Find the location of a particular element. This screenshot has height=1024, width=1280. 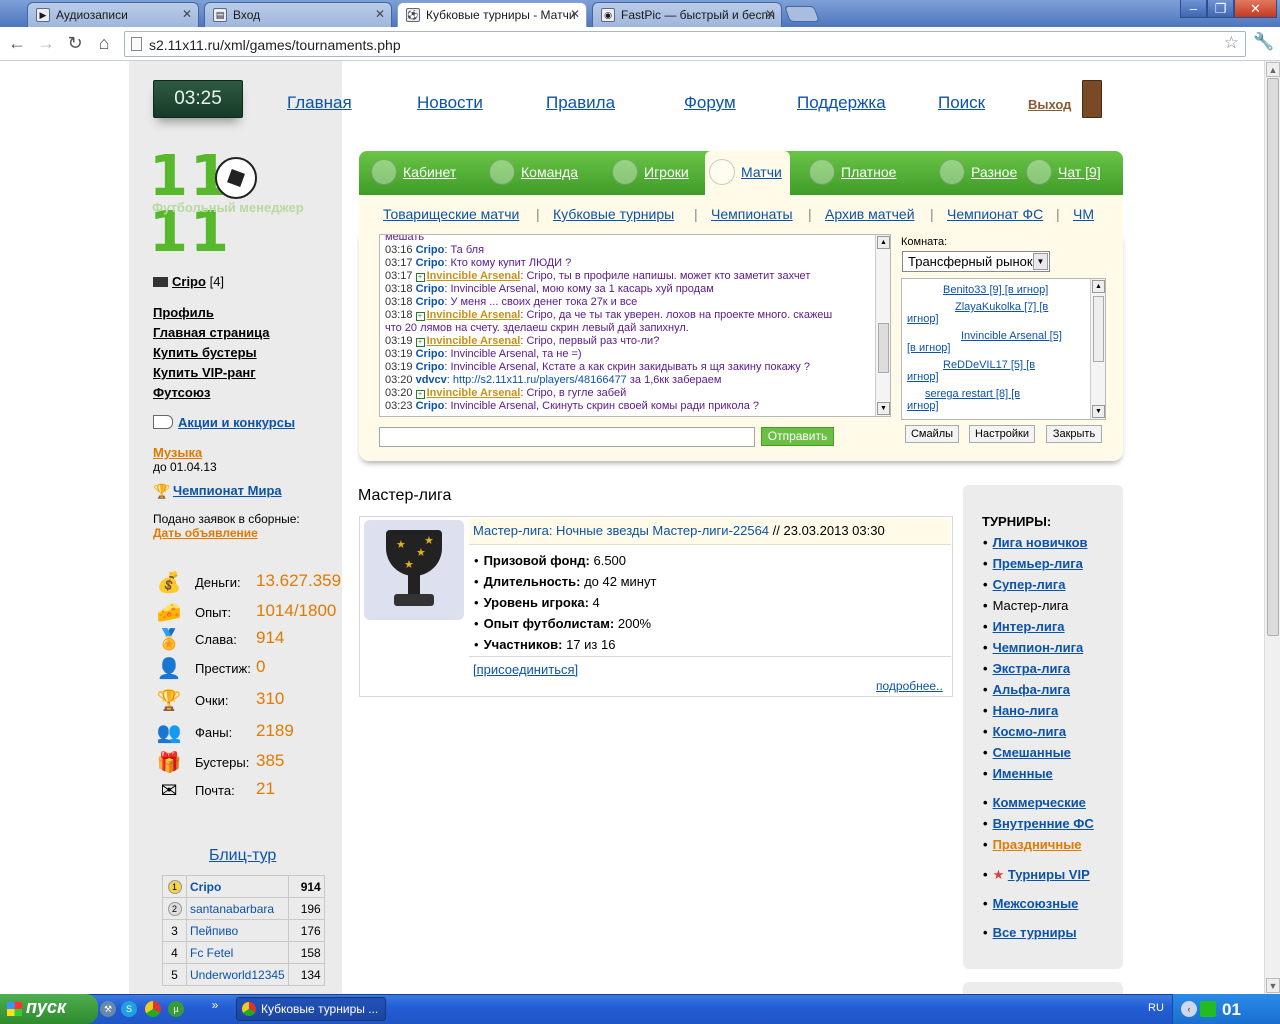

logout-link: Выход is located at coordinates (1049, 104).